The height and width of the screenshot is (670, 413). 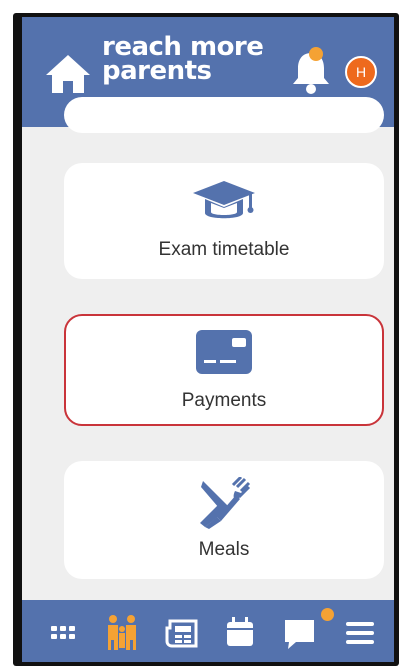 I want to click on chat-icon, so click(x=299, y=634).